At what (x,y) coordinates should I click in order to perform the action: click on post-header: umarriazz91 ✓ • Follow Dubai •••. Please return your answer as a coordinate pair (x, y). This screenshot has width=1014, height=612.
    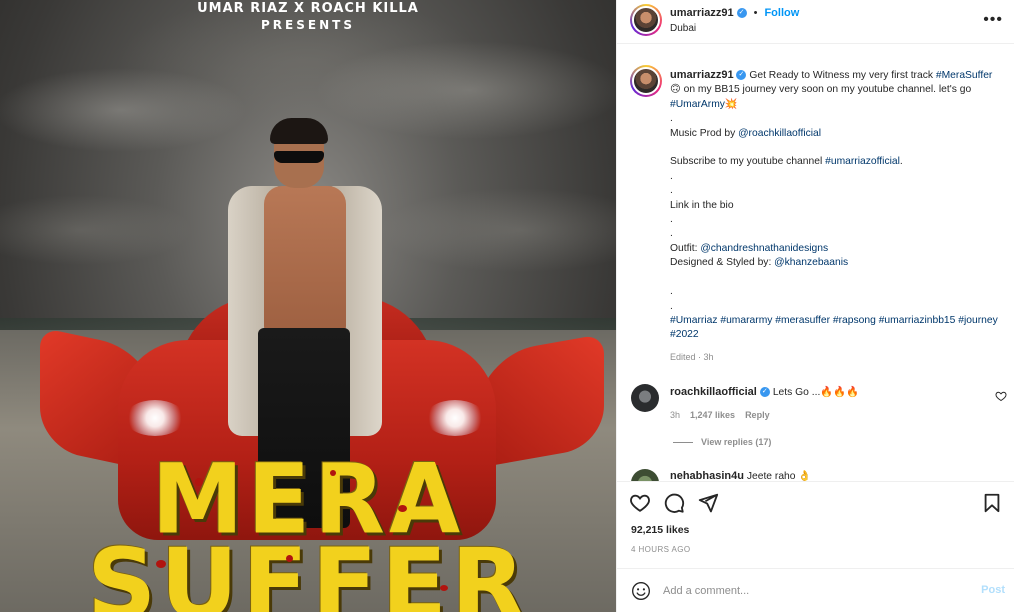
    Looking at the image, I should click on (815, 22).